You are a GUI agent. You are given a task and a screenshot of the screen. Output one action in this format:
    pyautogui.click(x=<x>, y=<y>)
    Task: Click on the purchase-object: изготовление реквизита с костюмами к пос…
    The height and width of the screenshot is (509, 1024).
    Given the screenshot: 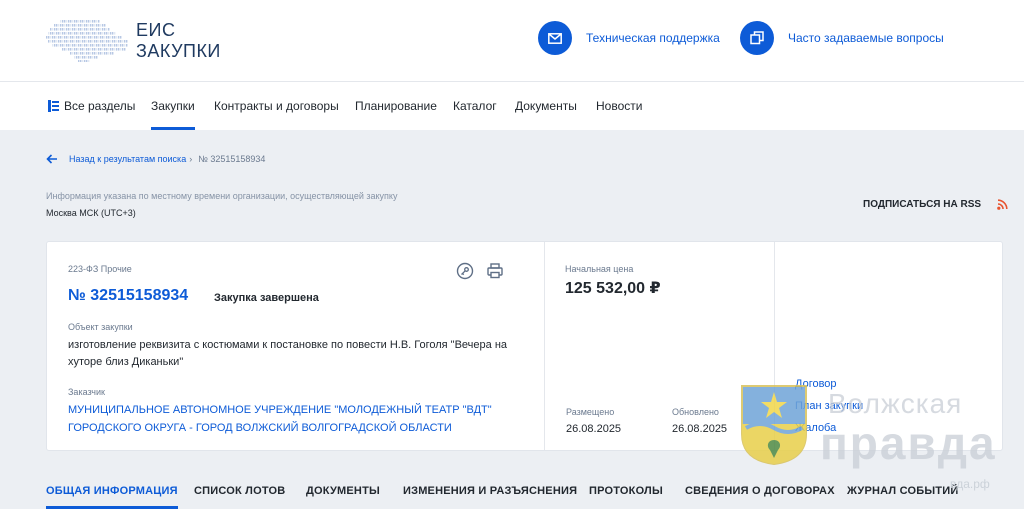 What is the action you would take?
    pyautogui.click(x=288, y=353)
    